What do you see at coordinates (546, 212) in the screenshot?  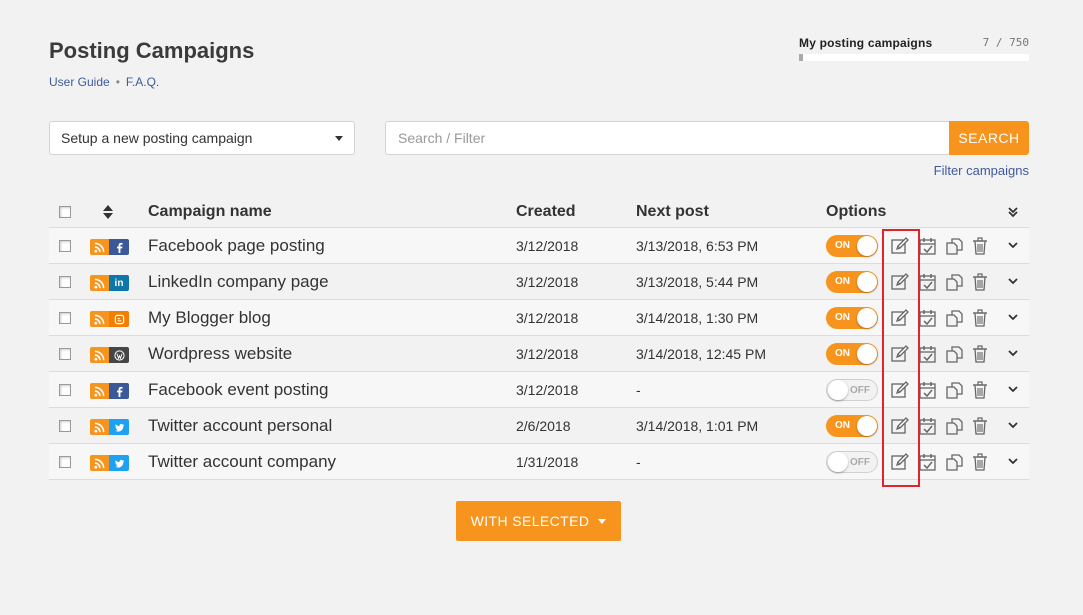 I see `column-header-created: Created` at bounding box center [546, 212].